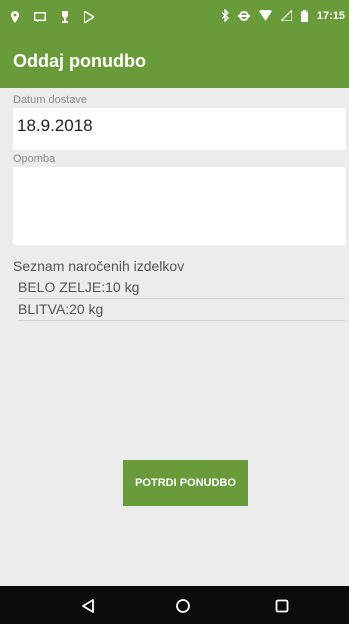 This screenshot has height=624, width=349. I want to click on list-item: BLITVA:20 kg, so click(182, 310).